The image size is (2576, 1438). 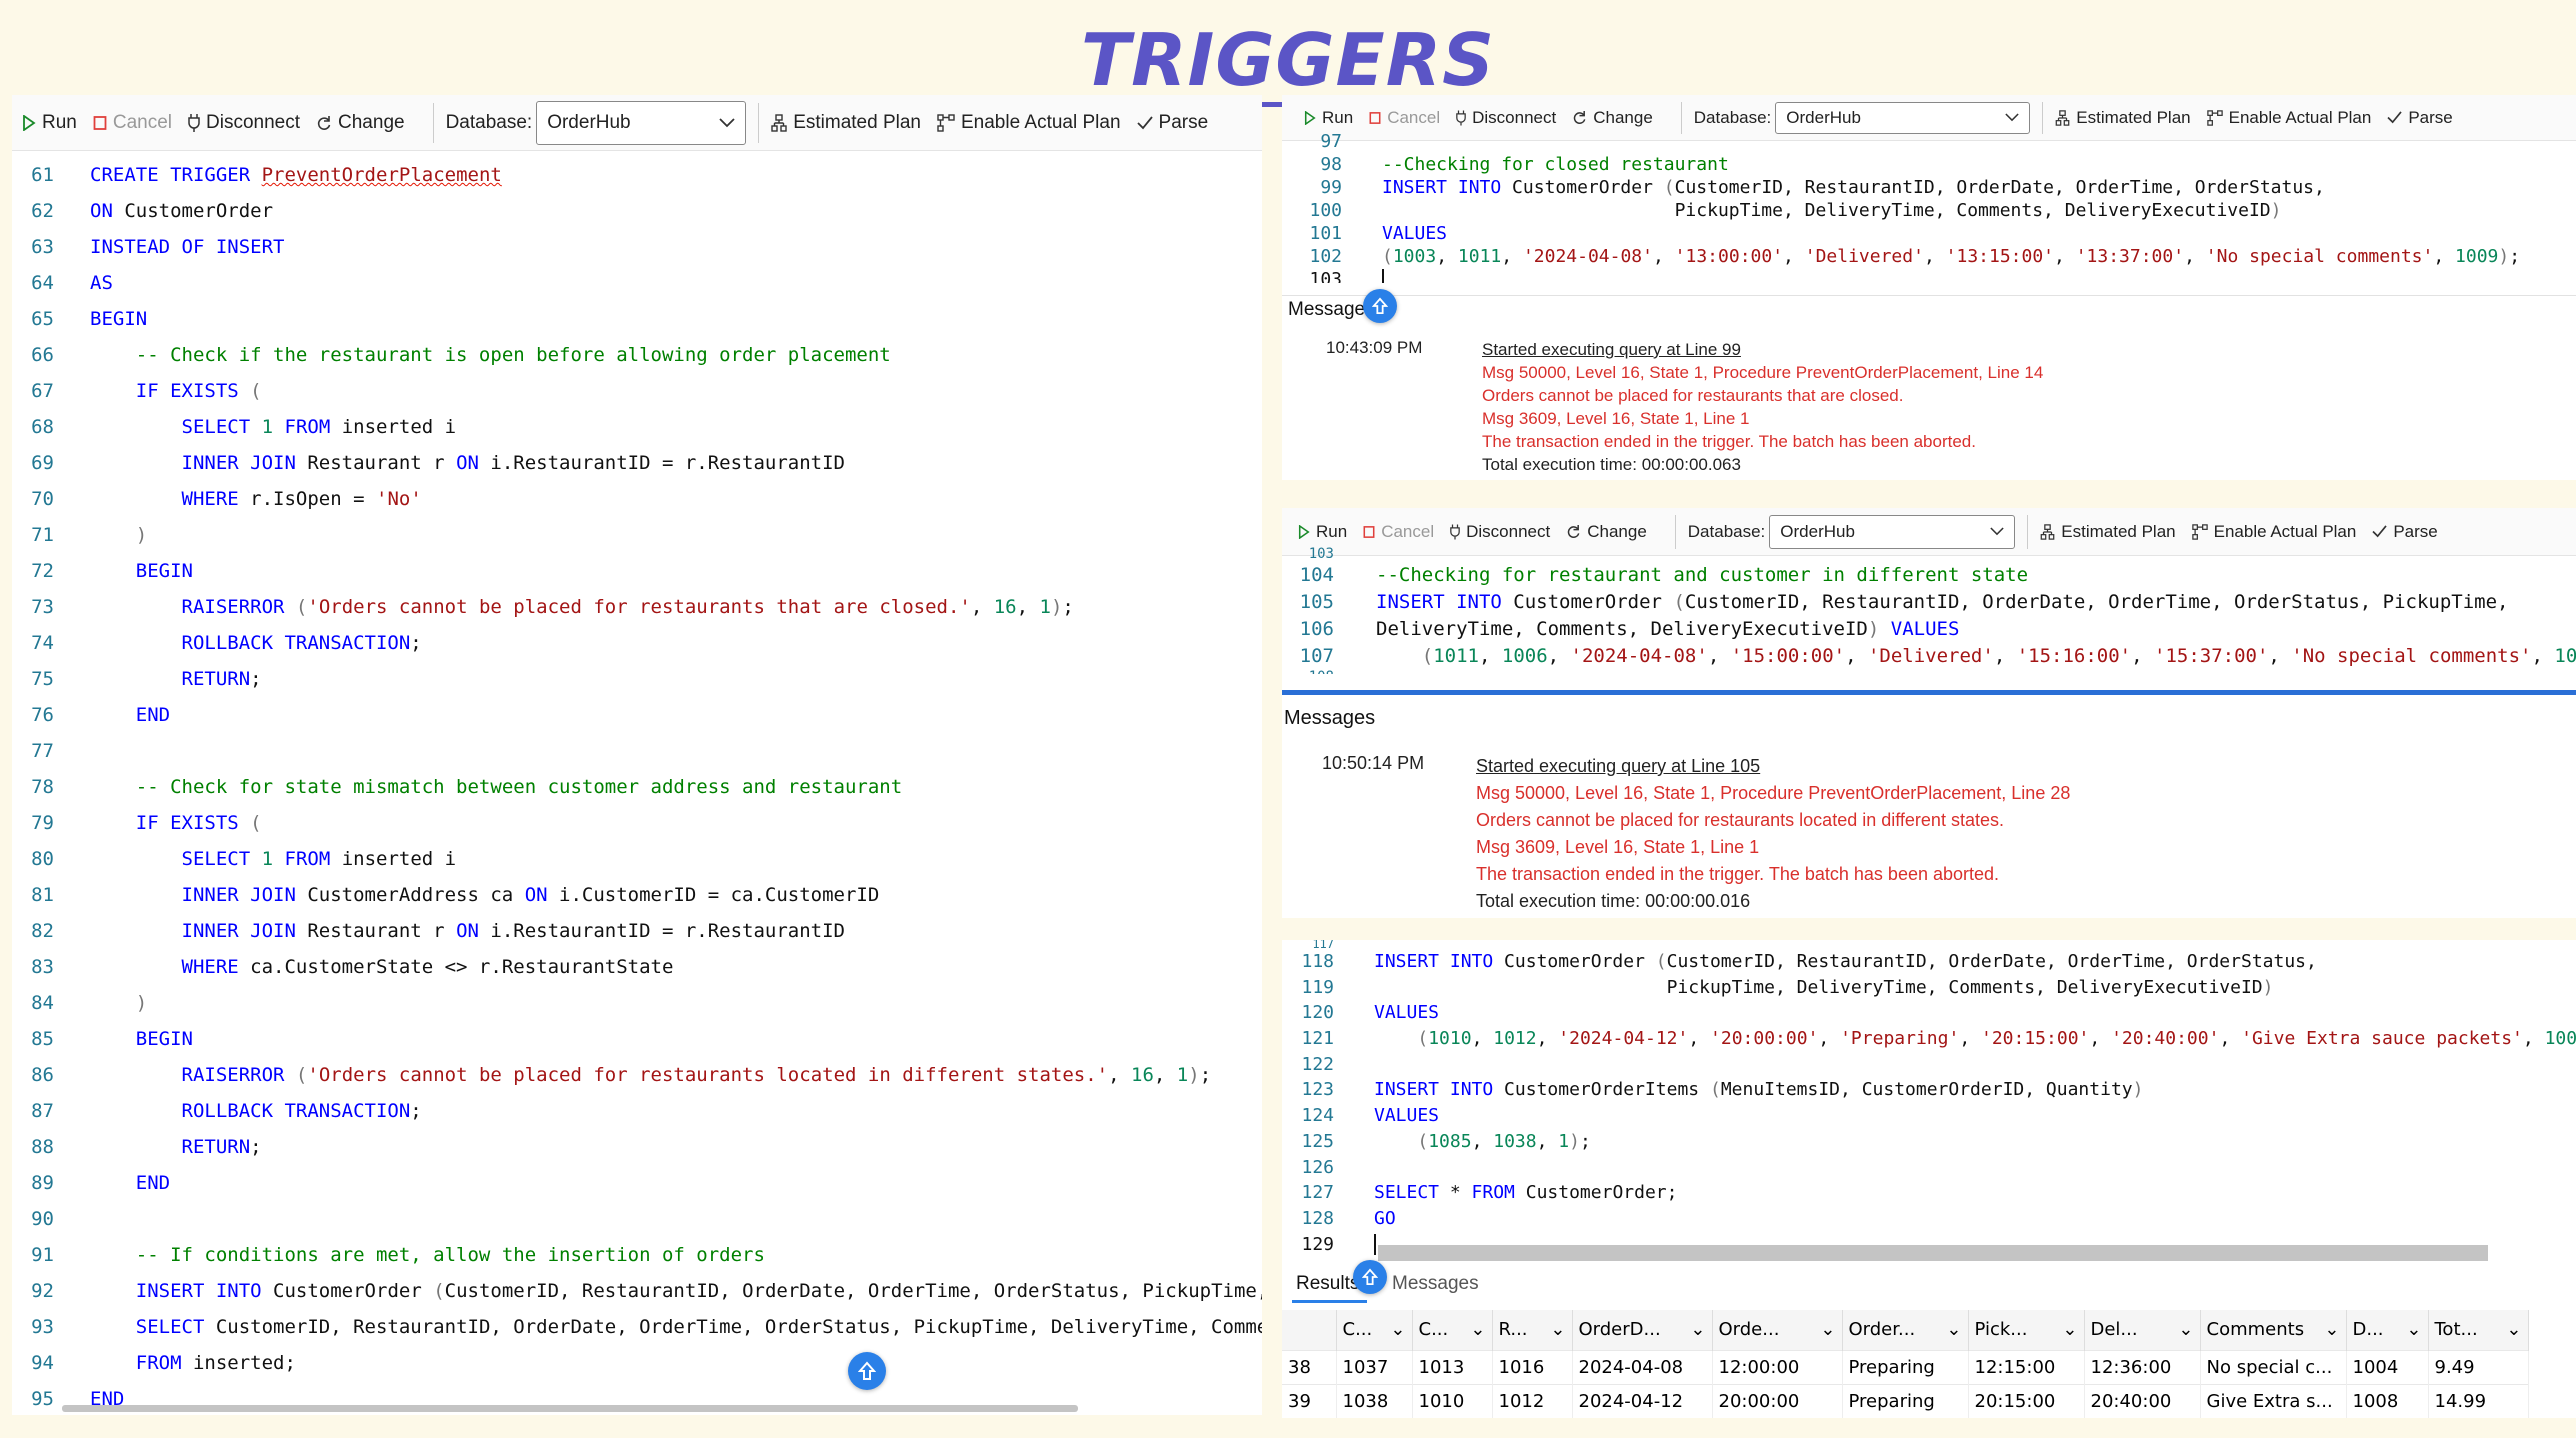 What do you see at coordinates (1310, 117) in the screenshot?
I see `play-icon` at bounding box center [1310, 117].